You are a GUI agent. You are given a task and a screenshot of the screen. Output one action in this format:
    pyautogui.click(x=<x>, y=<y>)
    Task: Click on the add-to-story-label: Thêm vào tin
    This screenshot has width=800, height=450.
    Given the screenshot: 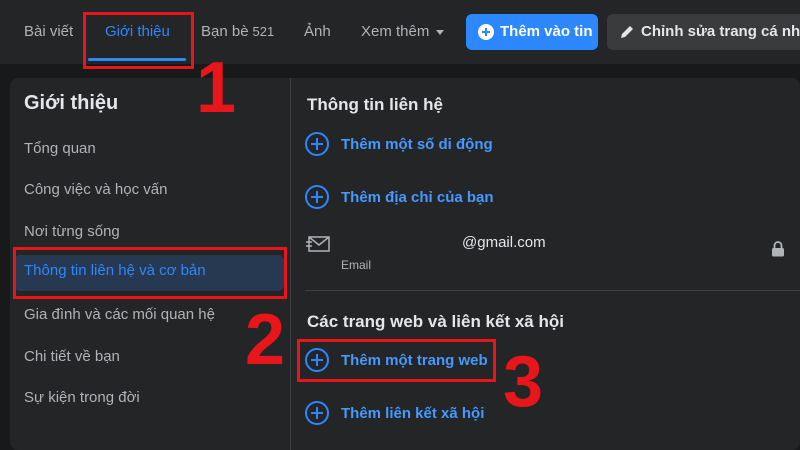 What is the action you would take?
    pyautogui.click(x=546, y=31)
    